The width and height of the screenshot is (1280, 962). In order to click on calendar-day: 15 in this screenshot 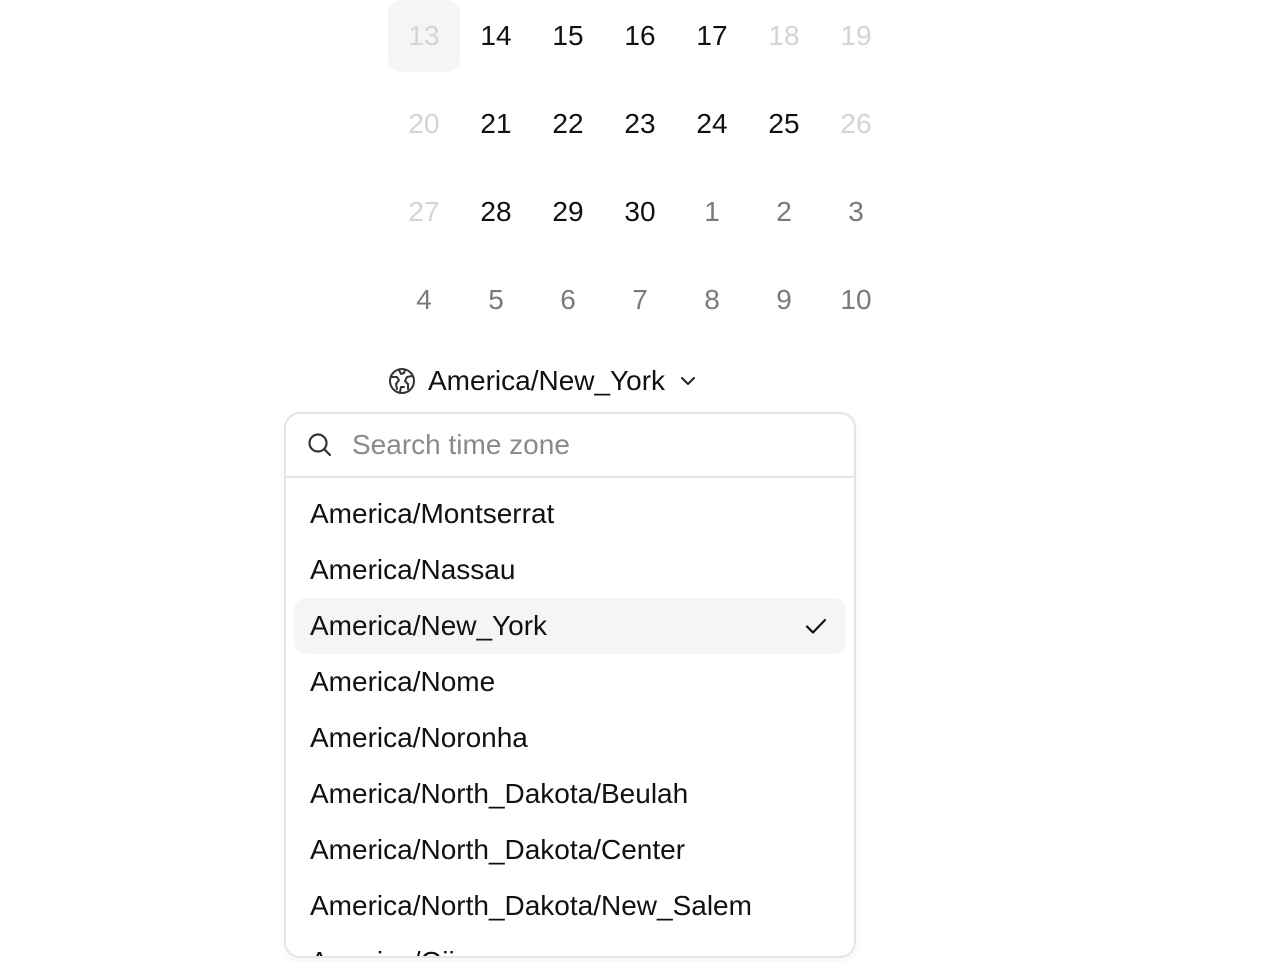, I will do `click(568, 36)`.